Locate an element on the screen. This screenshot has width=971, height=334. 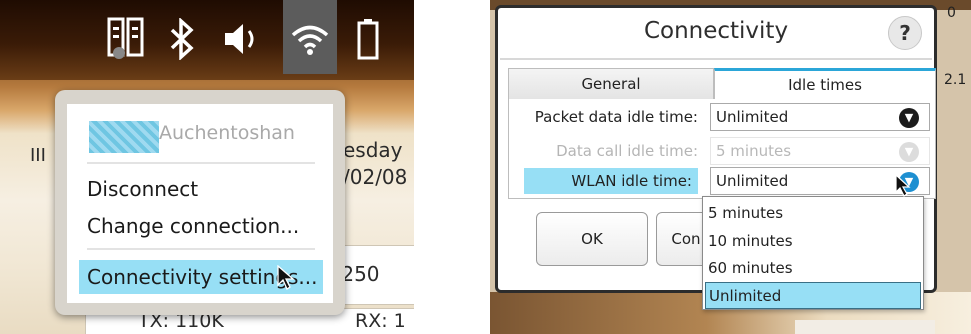
background-date-text: /02/08 is located at coordinates (375, 177).